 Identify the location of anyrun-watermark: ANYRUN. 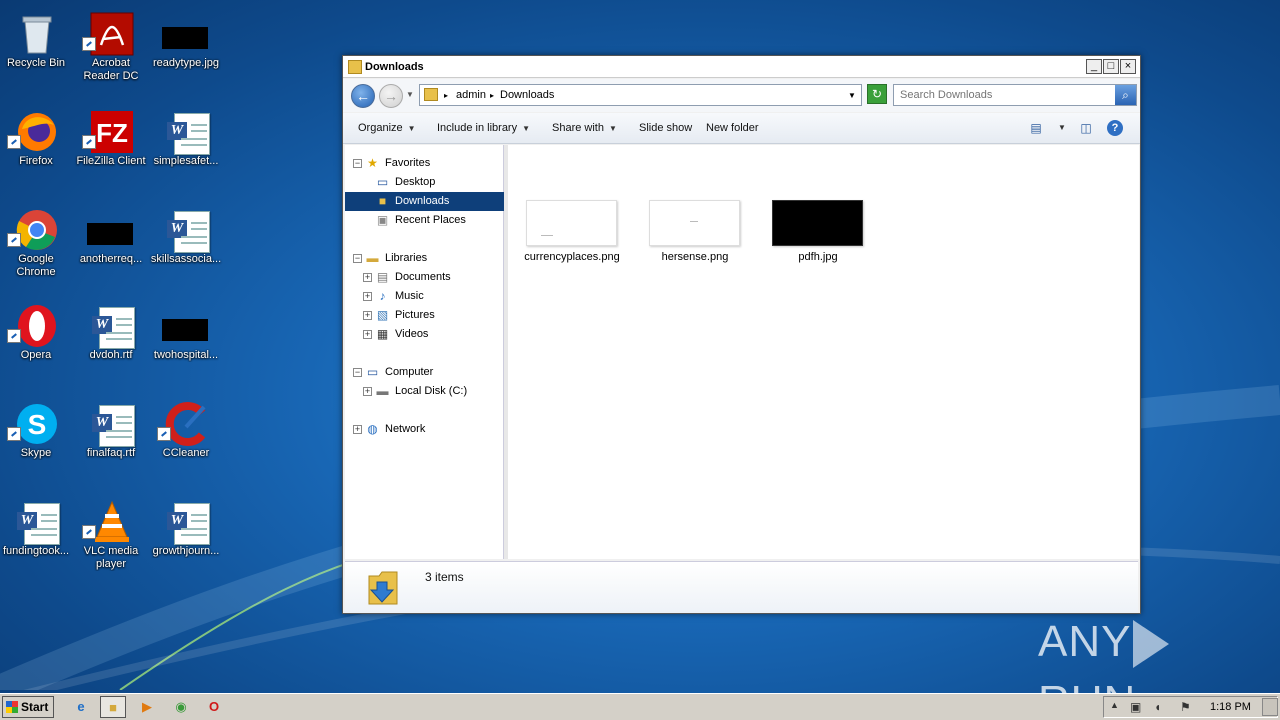
(1138, 666).